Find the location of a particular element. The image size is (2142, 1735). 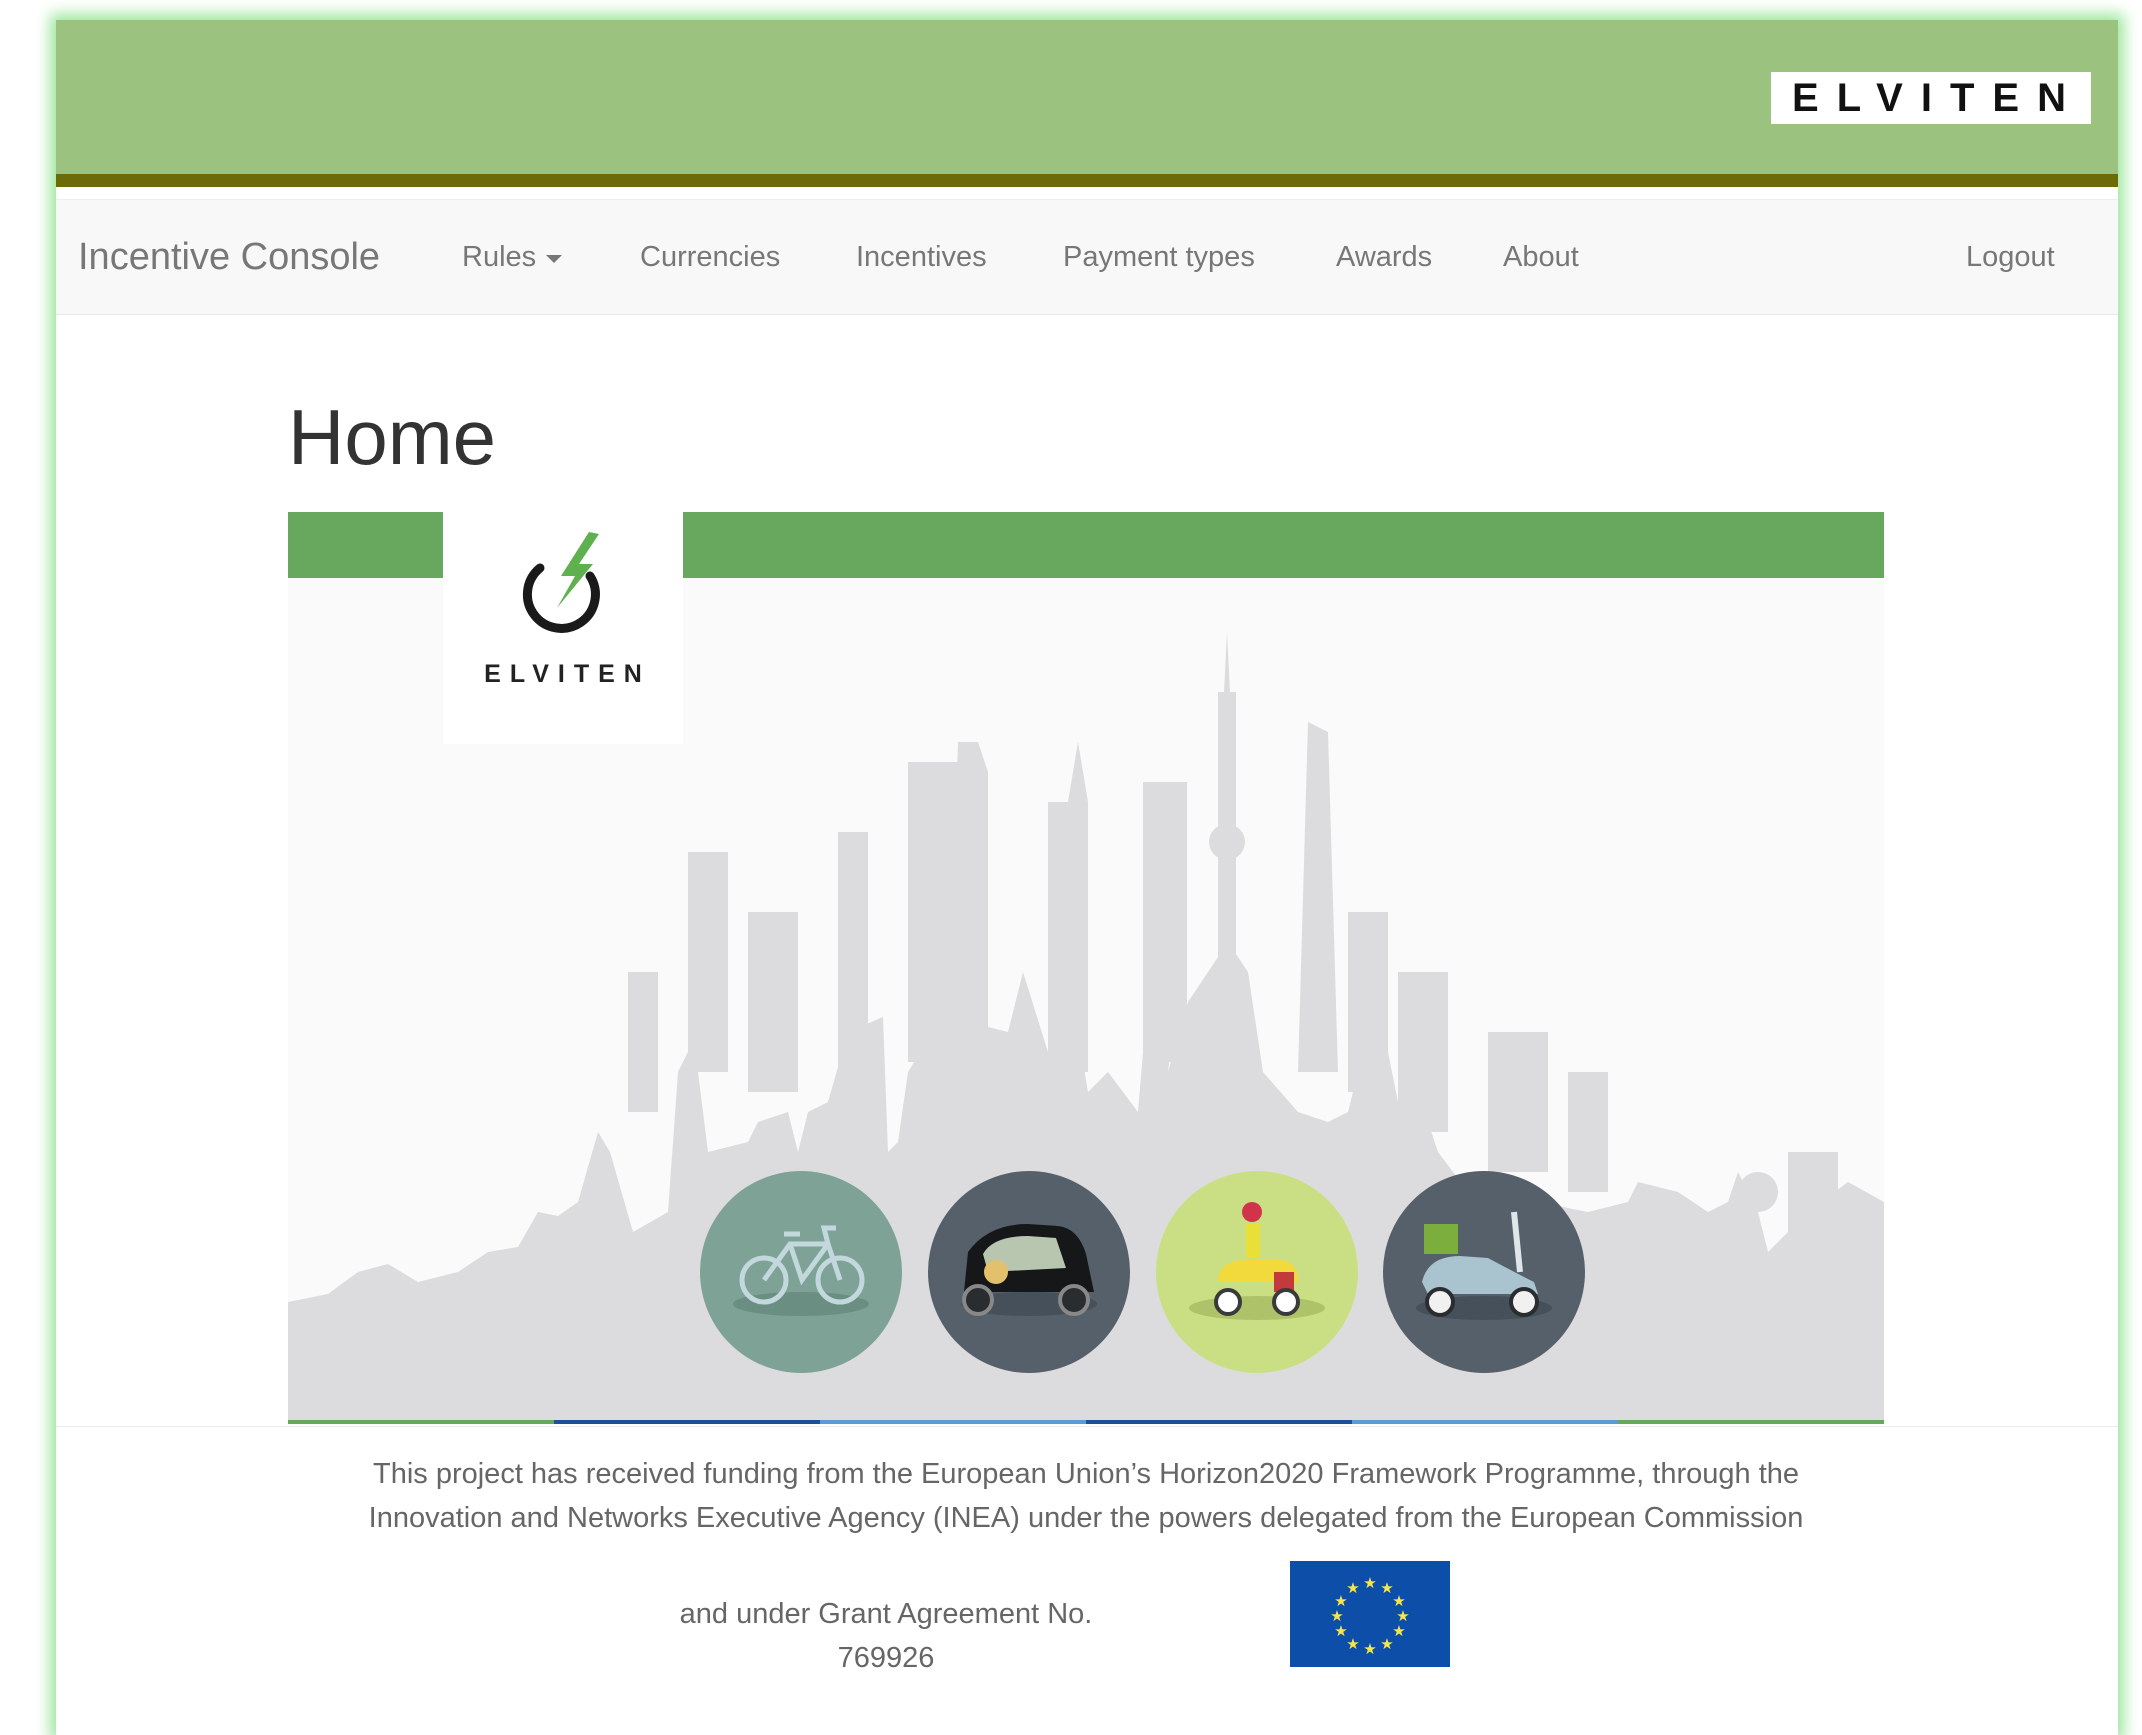

elviten-header-logo: ELVITEN is located at coordinates (1931, 98).